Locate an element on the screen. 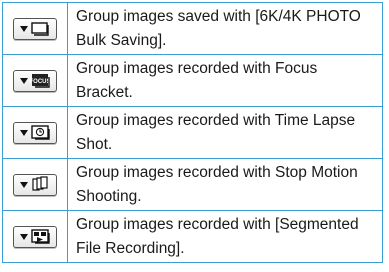 This screenshot has height=272, width=389. icon-cell: FOCUS is located at coordinates (35, 80).